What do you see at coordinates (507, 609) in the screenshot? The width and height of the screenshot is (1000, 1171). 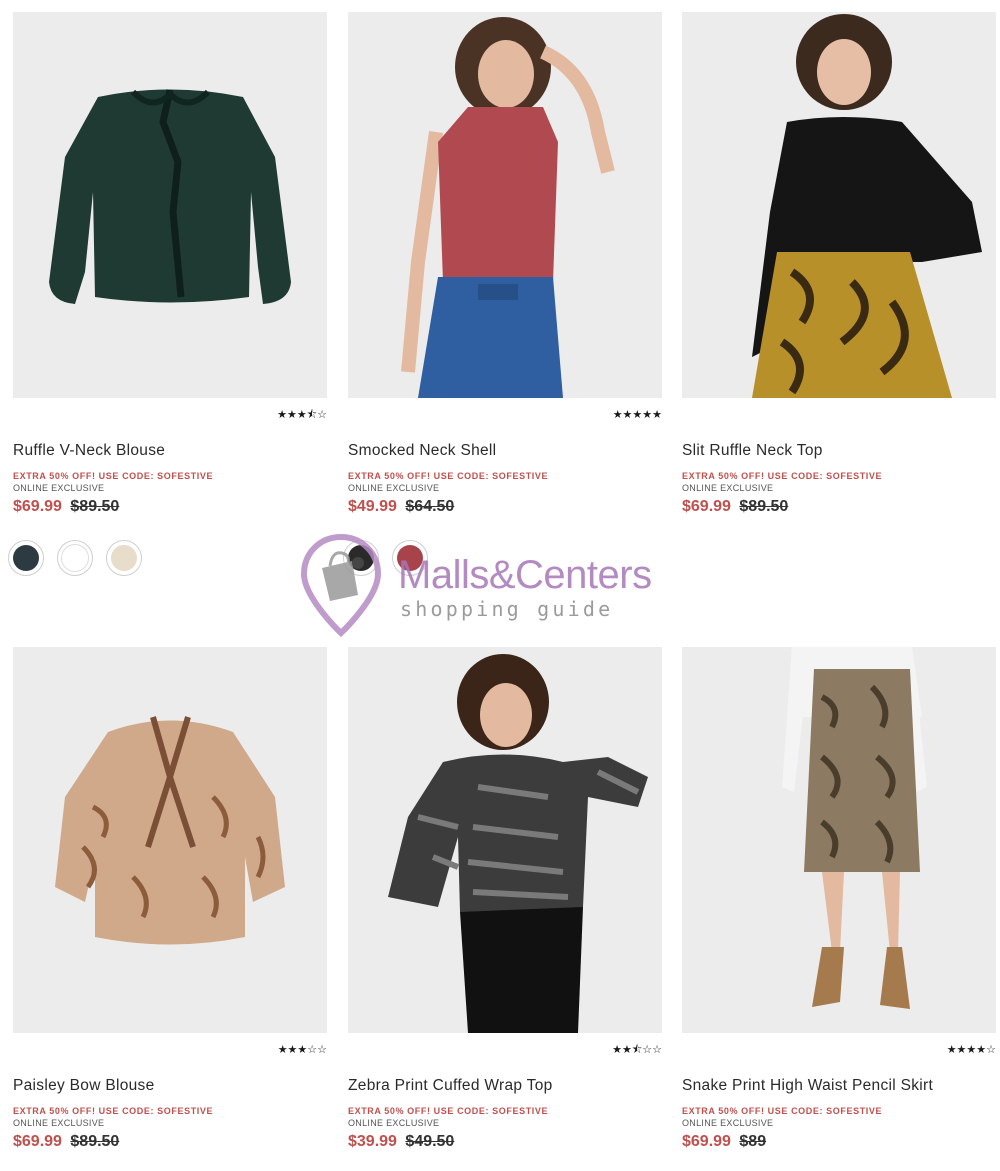 I see `watermark-subtitle: shopping guide` at bounding box center [507, 609].